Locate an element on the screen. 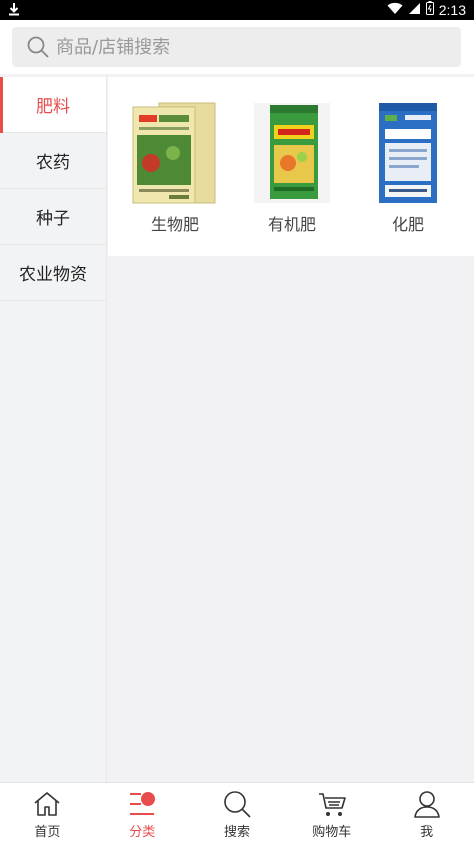  status-bar: 2:13 is located at coordinates (237, 10).